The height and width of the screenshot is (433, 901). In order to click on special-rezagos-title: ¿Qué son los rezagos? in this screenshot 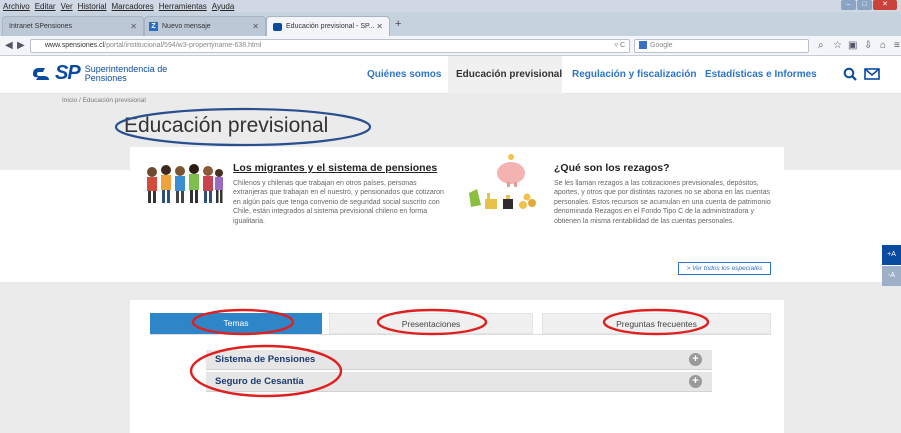, I will do `click(612, 168)`.